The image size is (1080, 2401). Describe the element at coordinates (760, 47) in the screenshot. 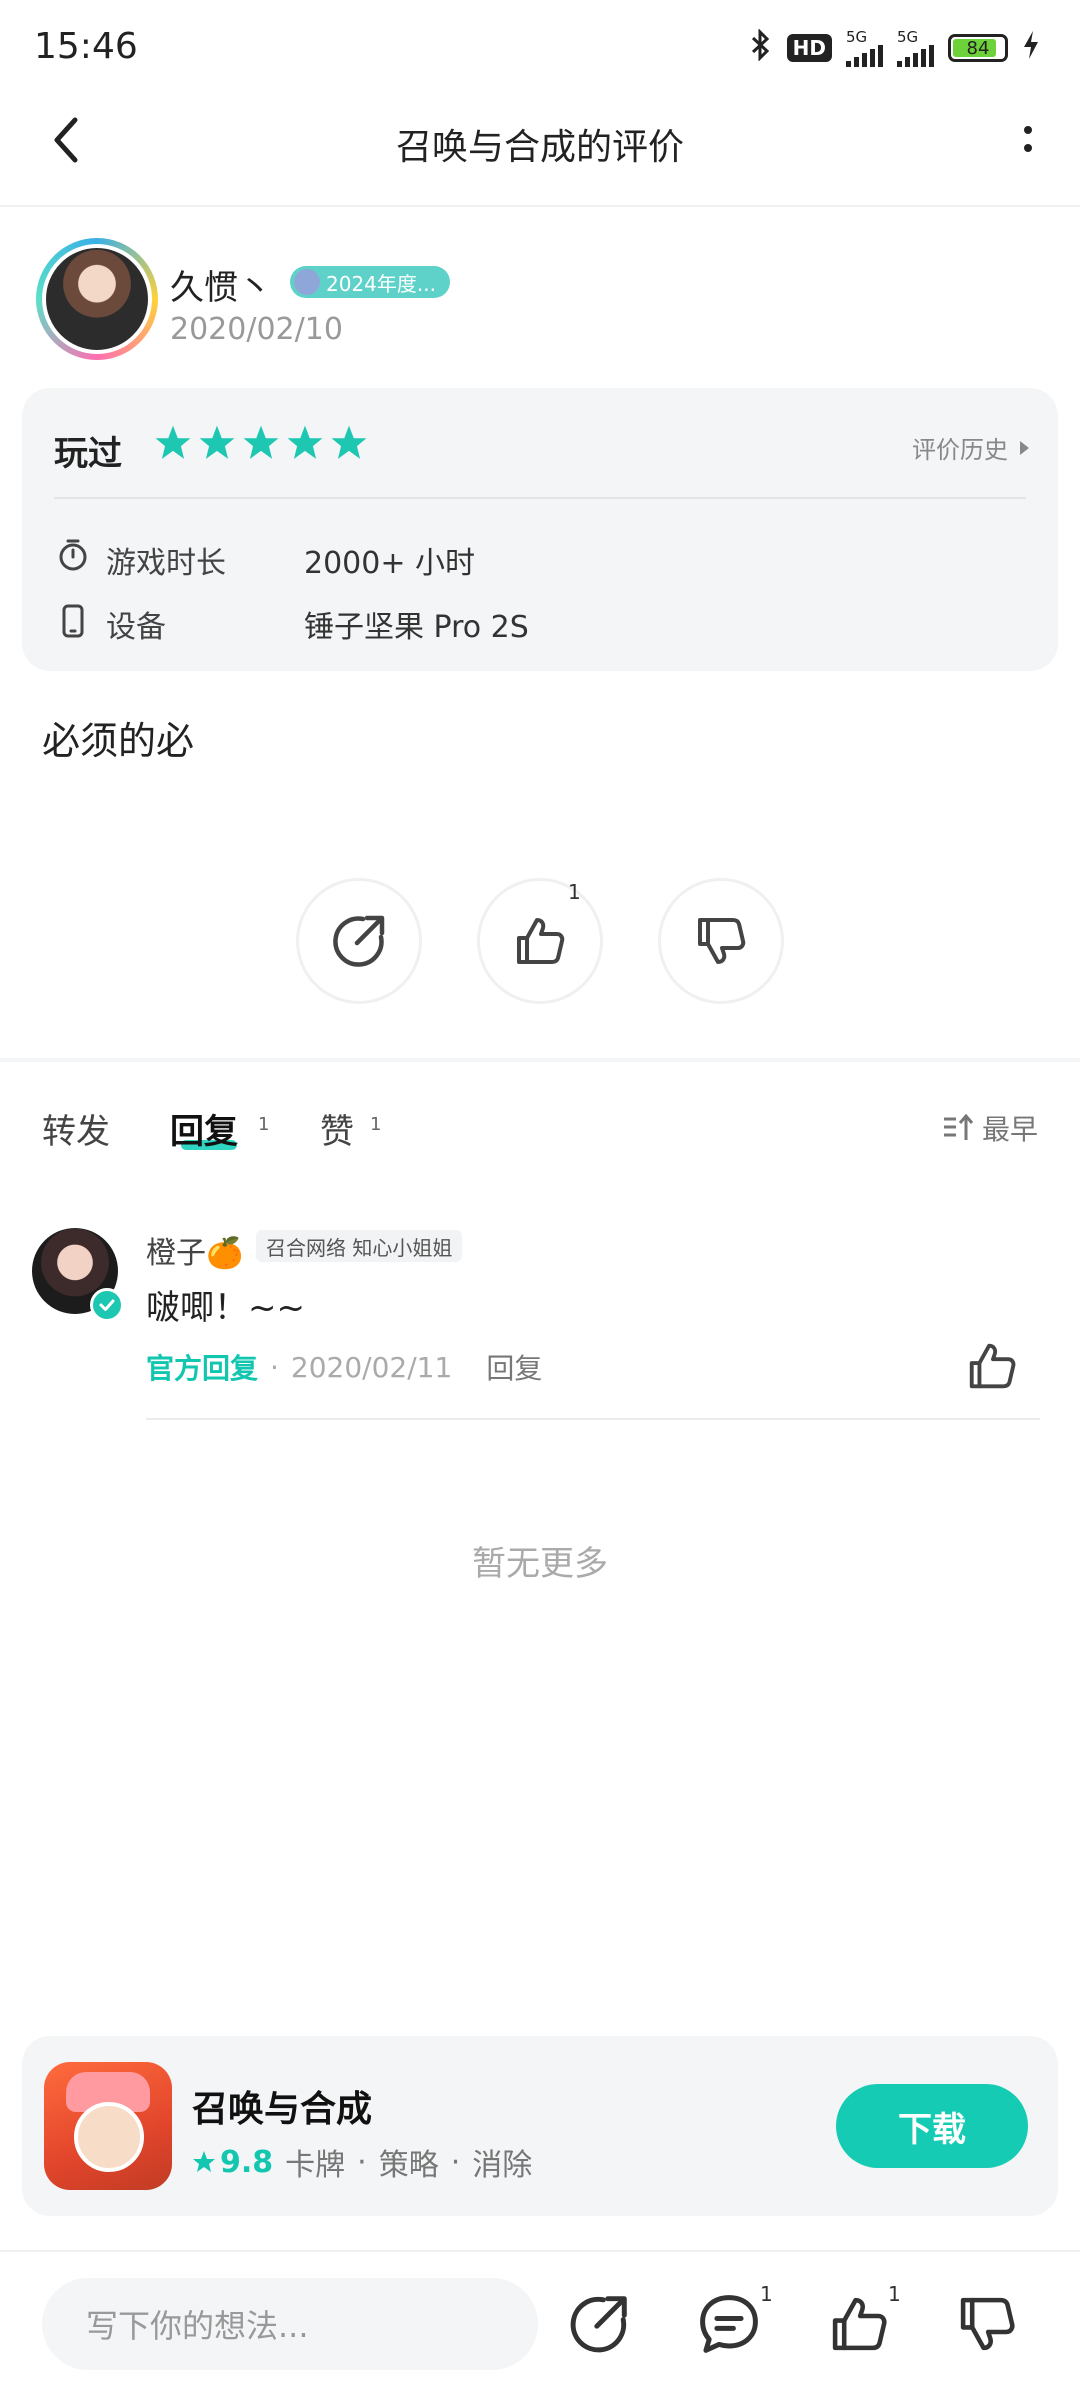

I see `bluetooth-icon` at that location.